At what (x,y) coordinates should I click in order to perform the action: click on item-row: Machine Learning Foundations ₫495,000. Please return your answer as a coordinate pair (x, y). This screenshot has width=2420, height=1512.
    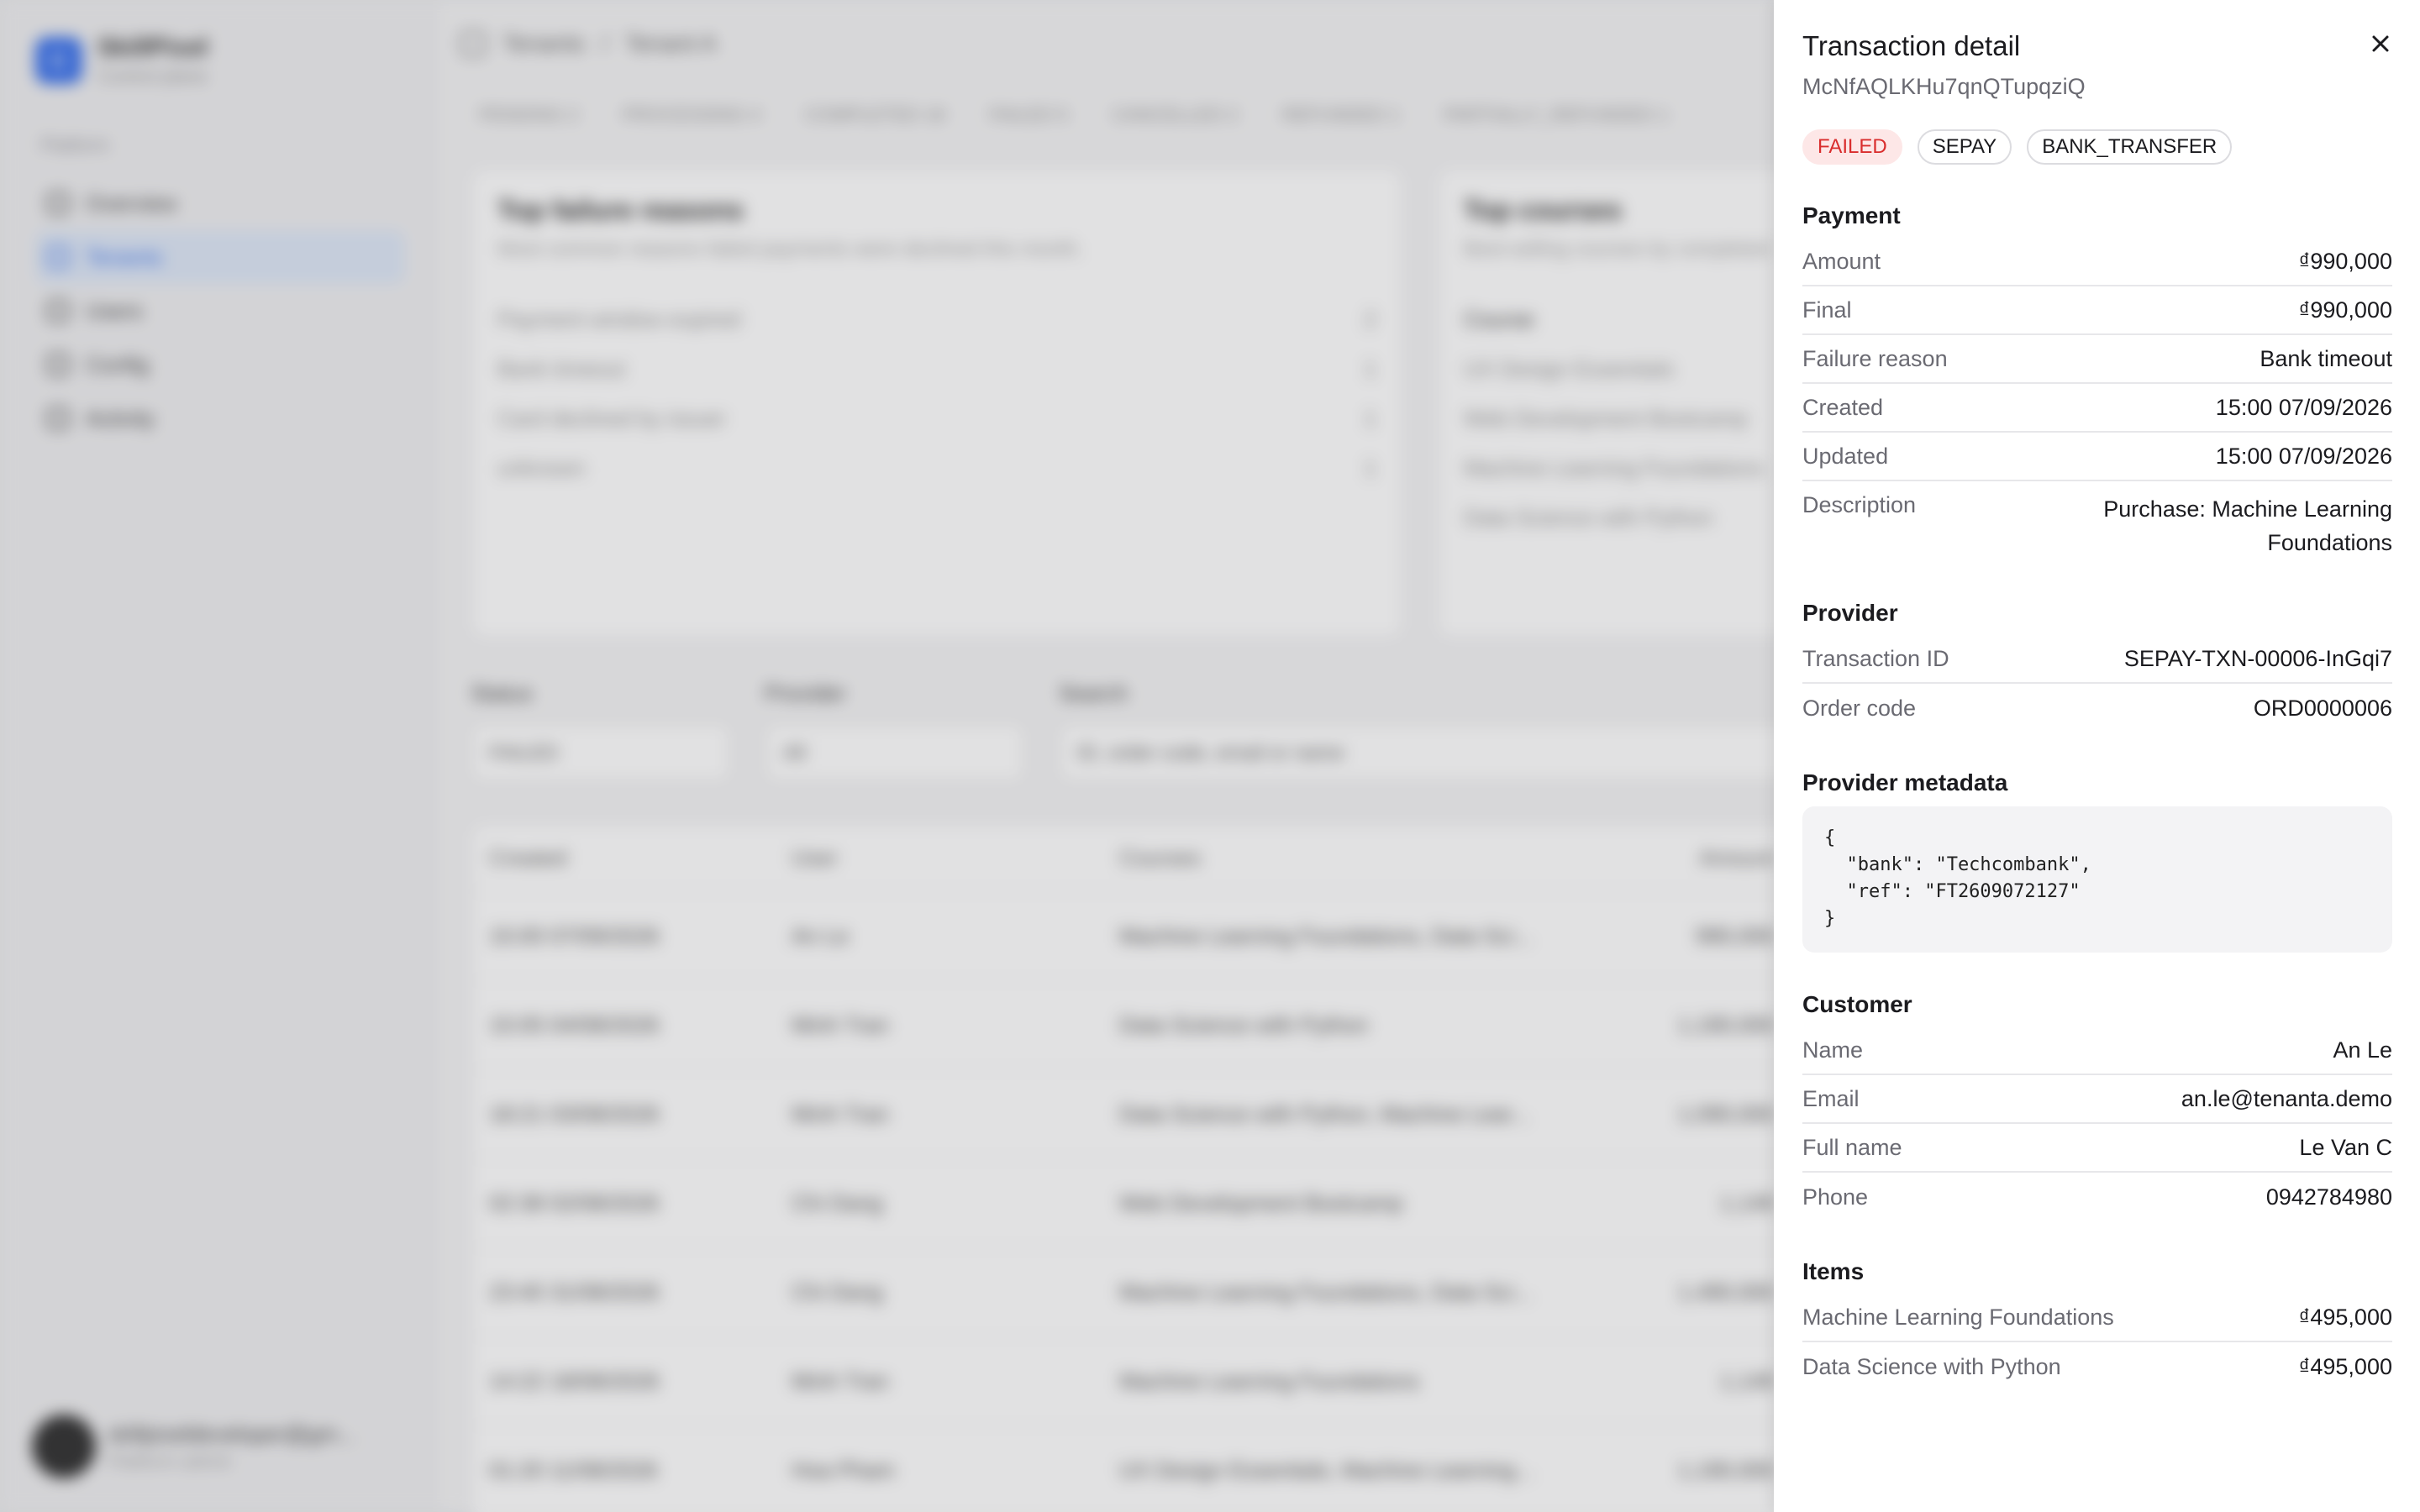
    Looking at the image, I should click on (2097, 1318).